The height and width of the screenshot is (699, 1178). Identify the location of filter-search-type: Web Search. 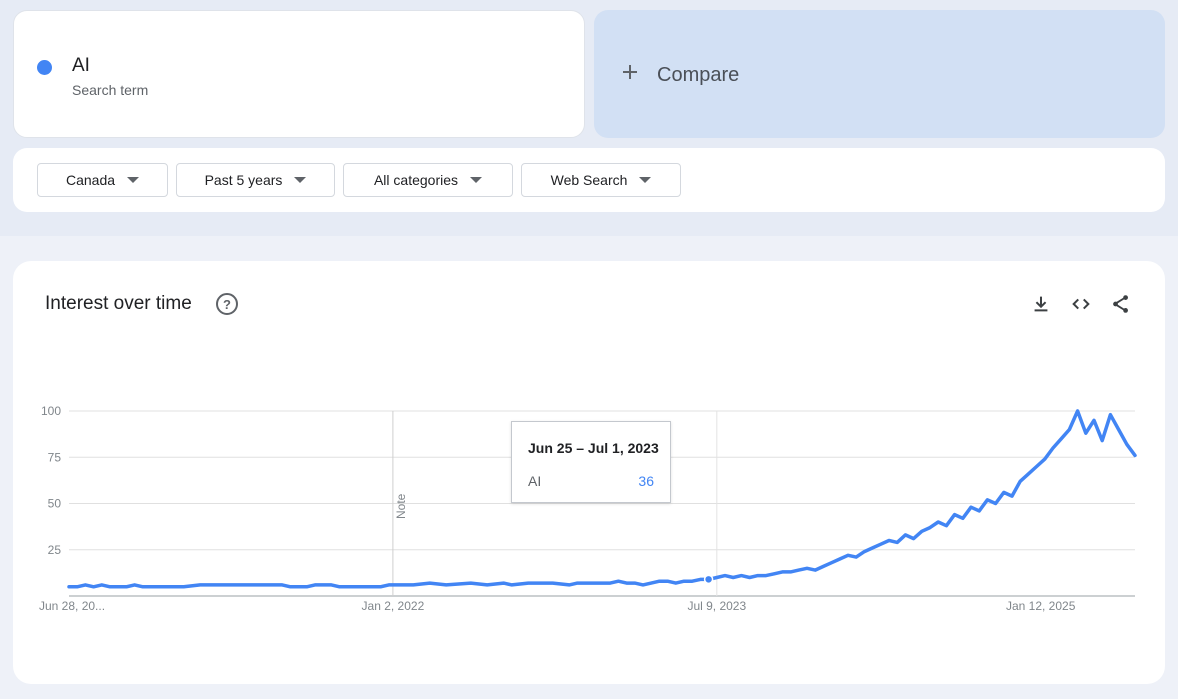
(601, 180).